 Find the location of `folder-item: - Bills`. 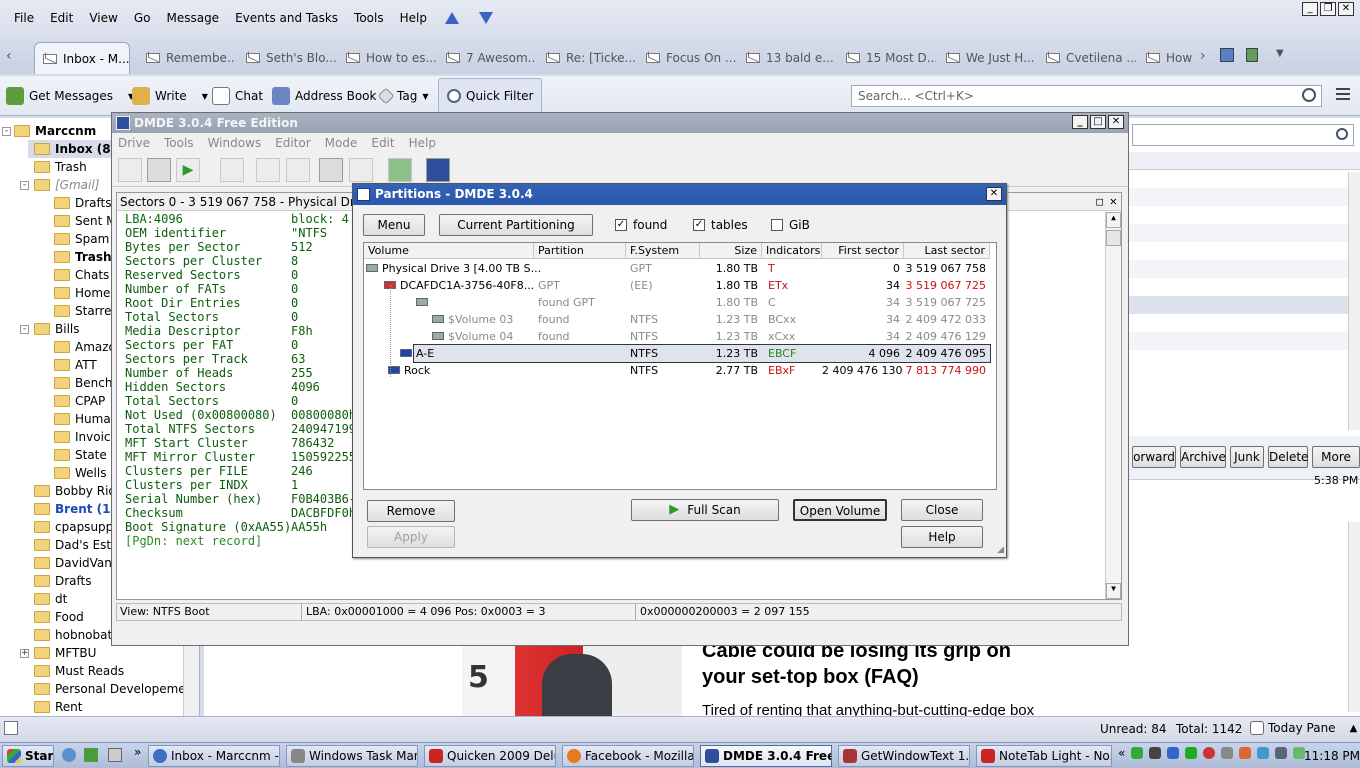

folder-item: - Bills is located at coordinates (50, 329).